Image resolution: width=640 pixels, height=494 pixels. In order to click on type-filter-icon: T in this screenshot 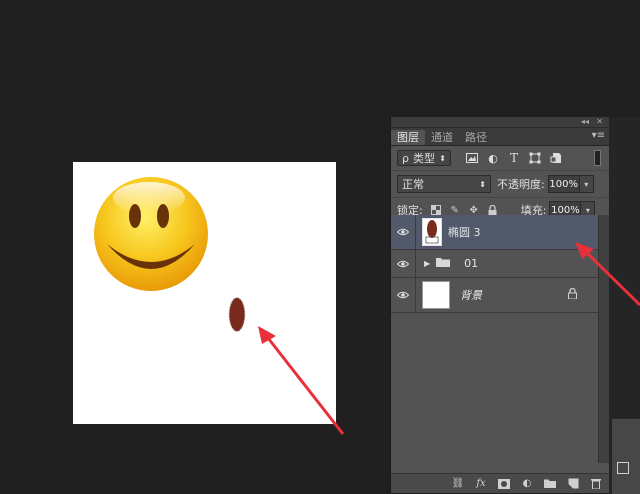, I will do `click(514, 158)`.